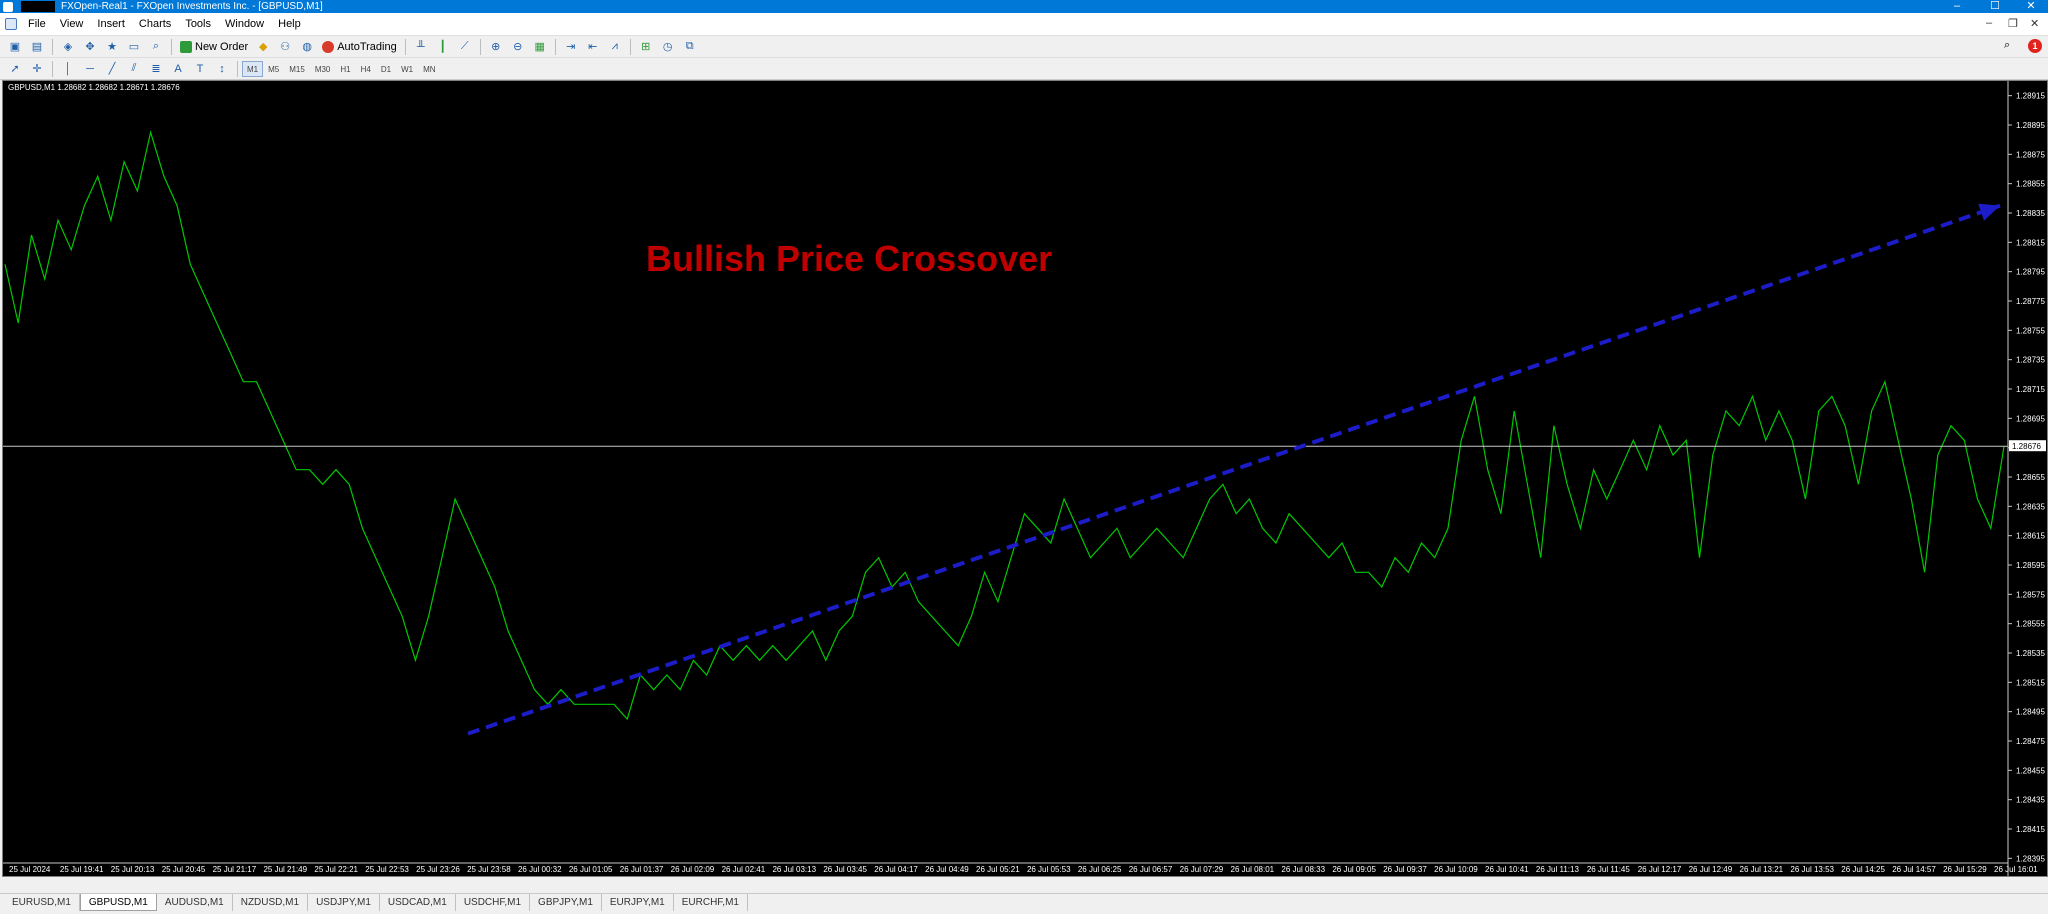  What do you see at coordinates (1995, 6) in the screenshot?
I see `maximize-button: ☐` at bounding box center [1995, 6].